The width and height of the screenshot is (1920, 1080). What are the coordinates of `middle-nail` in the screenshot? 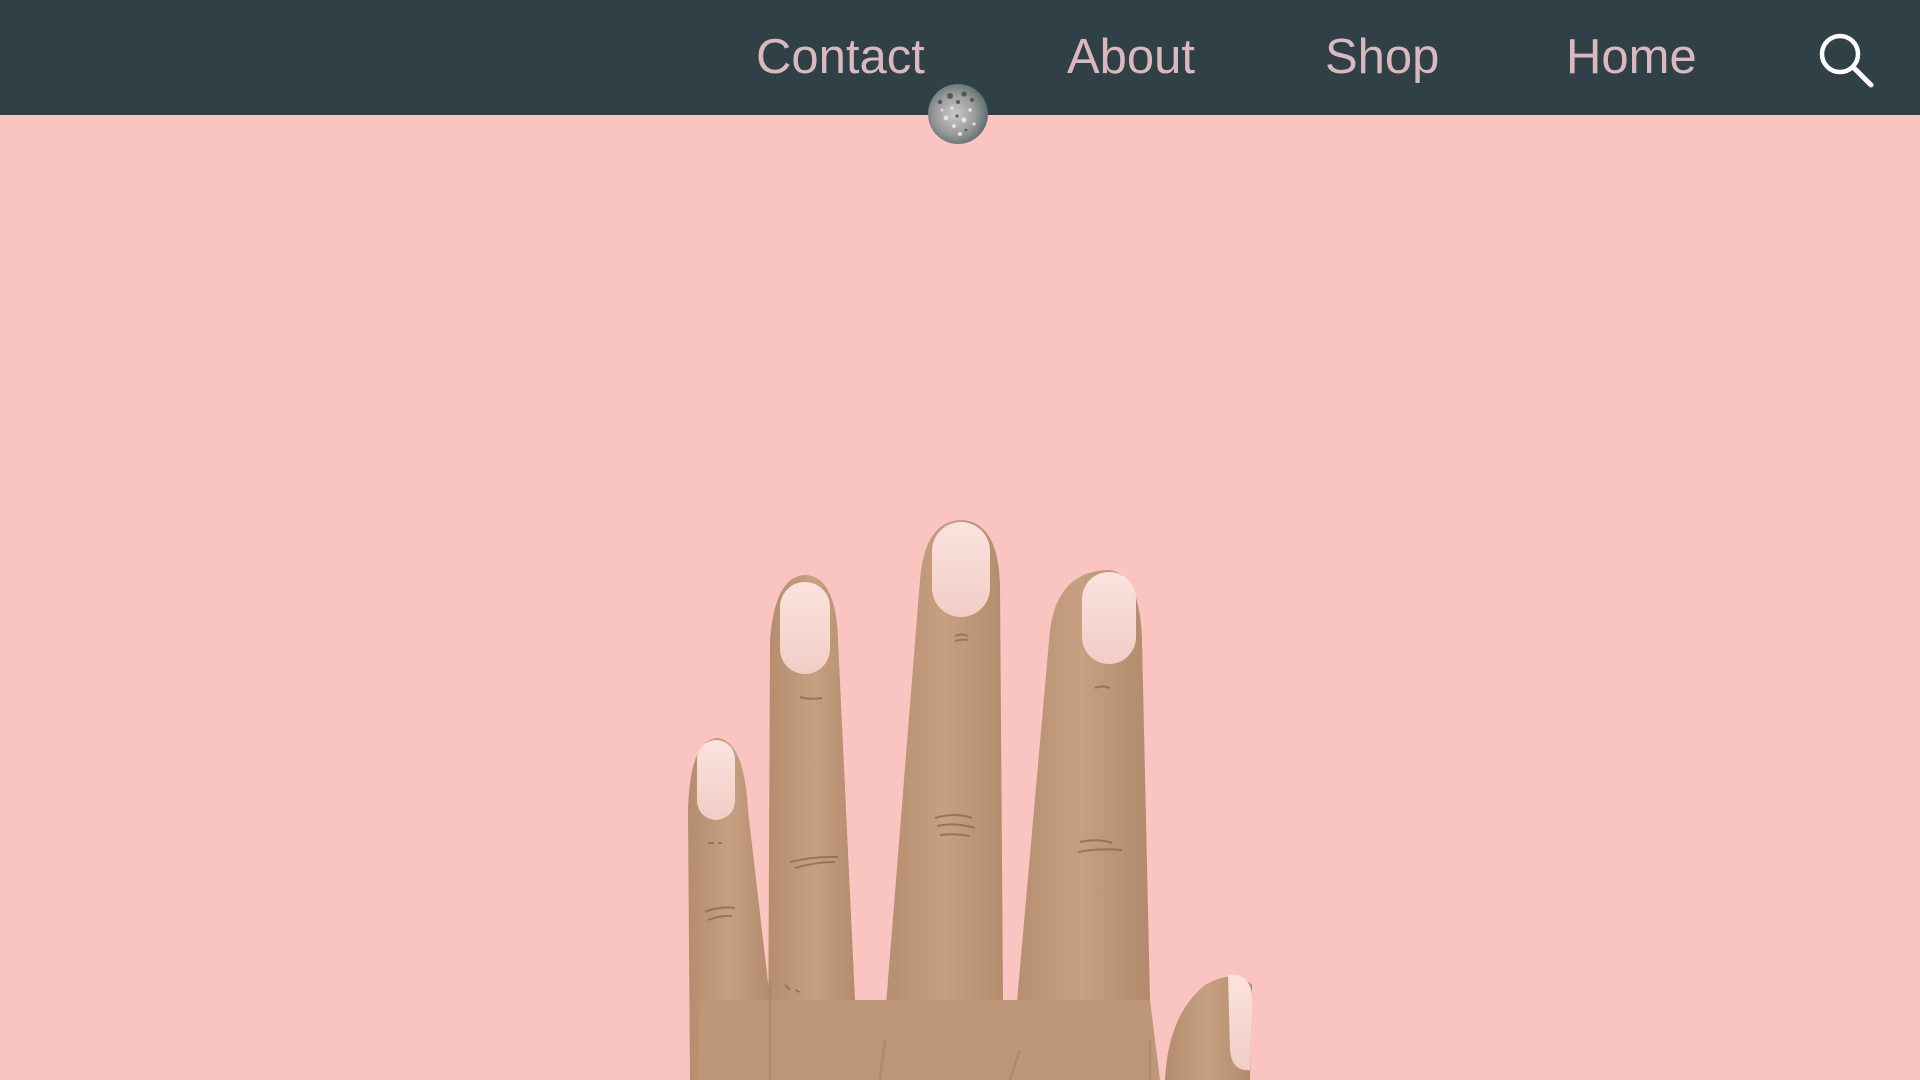 It's located at (961, 569).